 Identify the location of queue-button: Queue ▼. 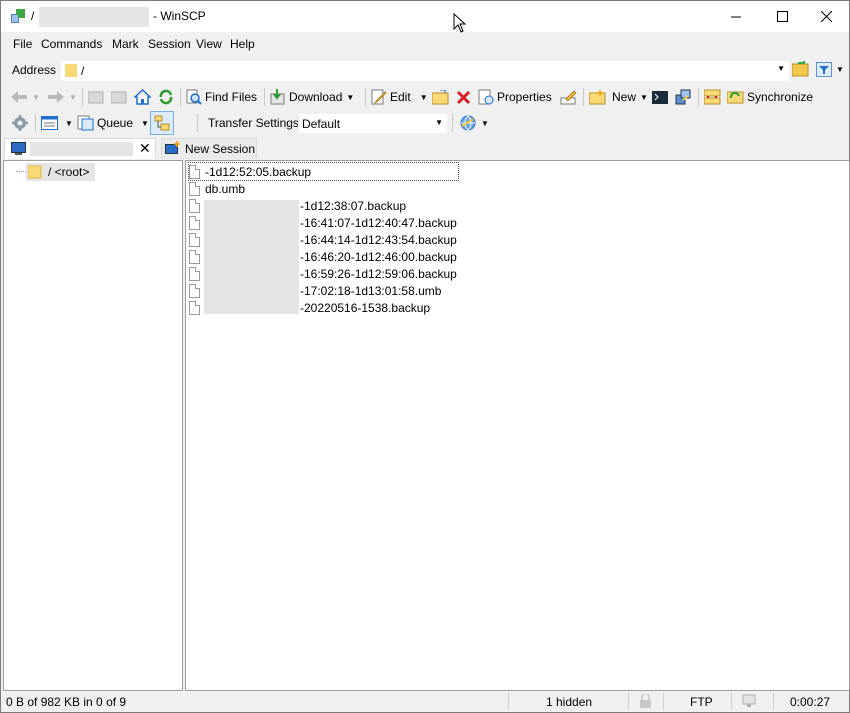
(113, 123).